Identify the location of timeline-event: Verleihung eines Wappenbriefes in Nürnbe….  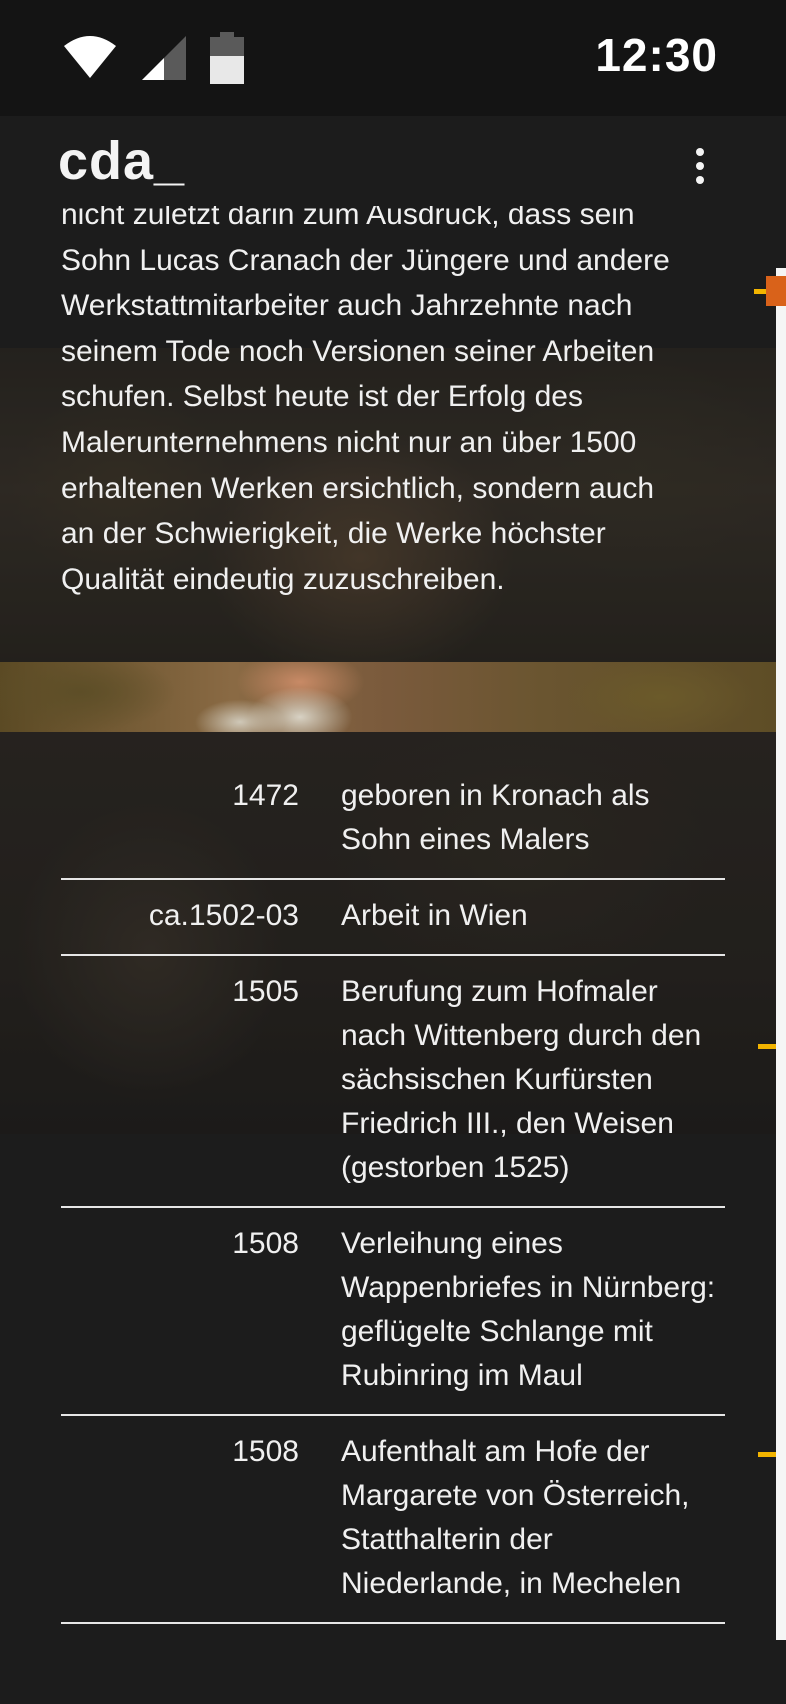
(528, 1309).